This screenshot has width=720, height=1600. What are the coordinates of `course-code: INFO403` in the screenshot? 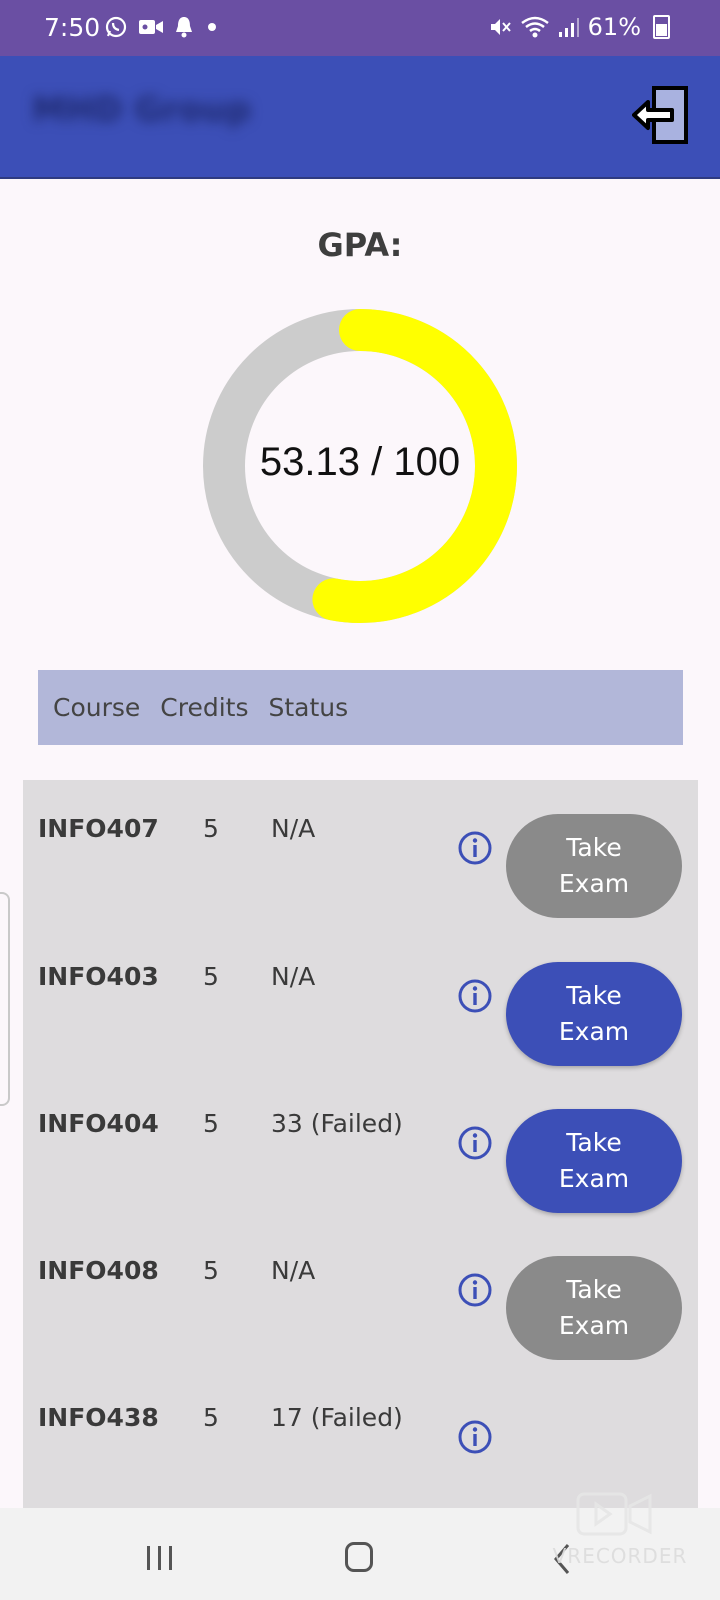 It's located at (98, 976).